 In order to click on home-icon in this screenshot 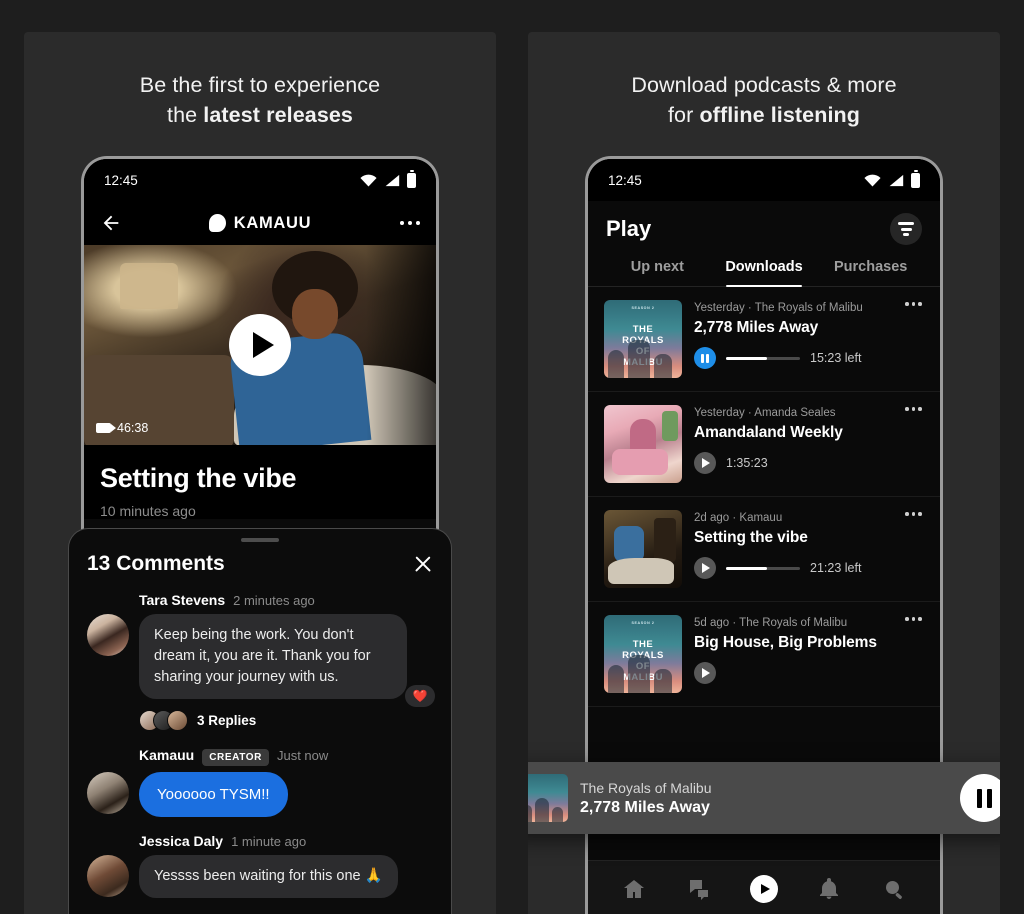, I will do `click(634, 889)`.